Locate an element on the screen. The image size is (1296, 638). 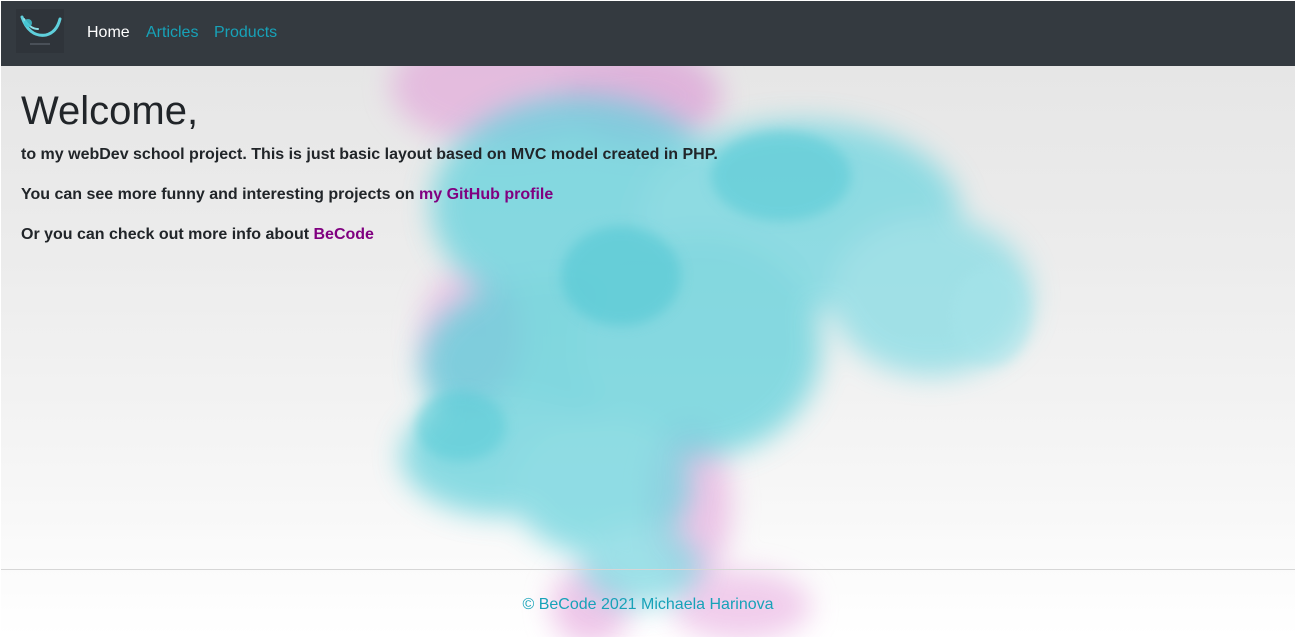
becode-logo-icon is located at coordinates (40, 31).